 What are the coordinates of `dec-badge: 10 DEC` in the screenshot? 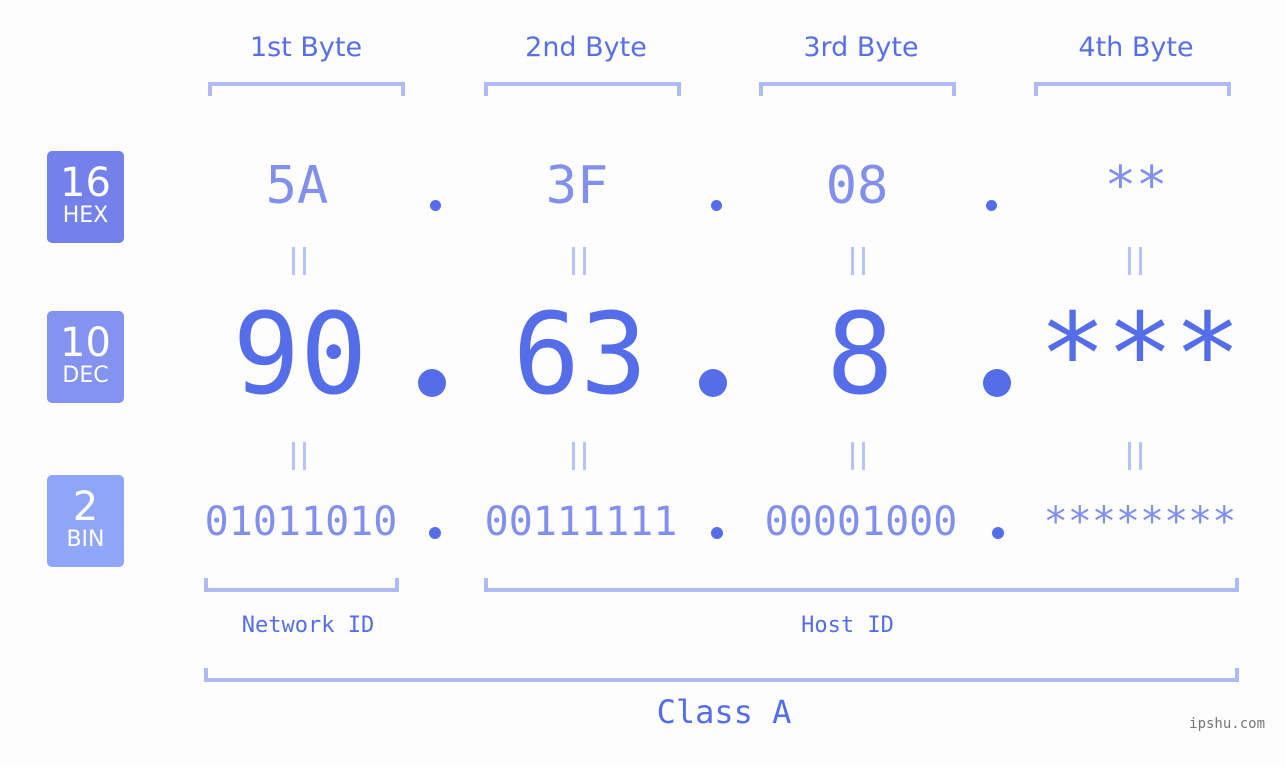 It's located at (85, 357).